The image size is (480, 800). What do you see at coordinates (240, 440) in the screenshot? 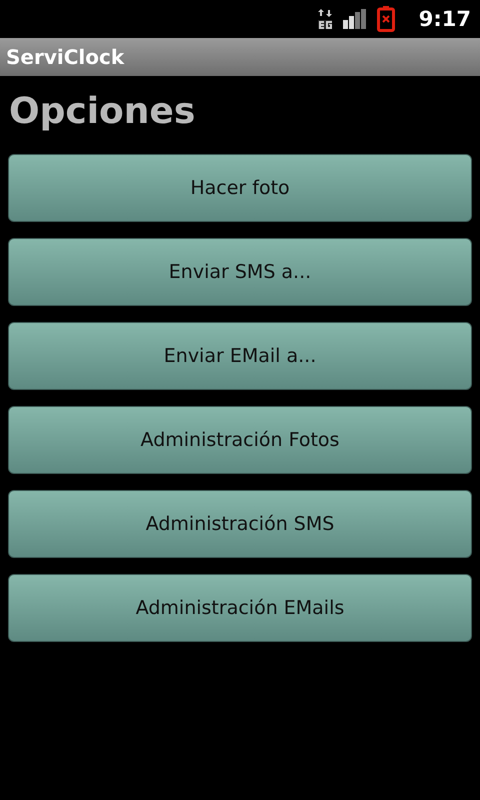
I see `option-button: Administración Fotos` at bounding box center [240, 440].